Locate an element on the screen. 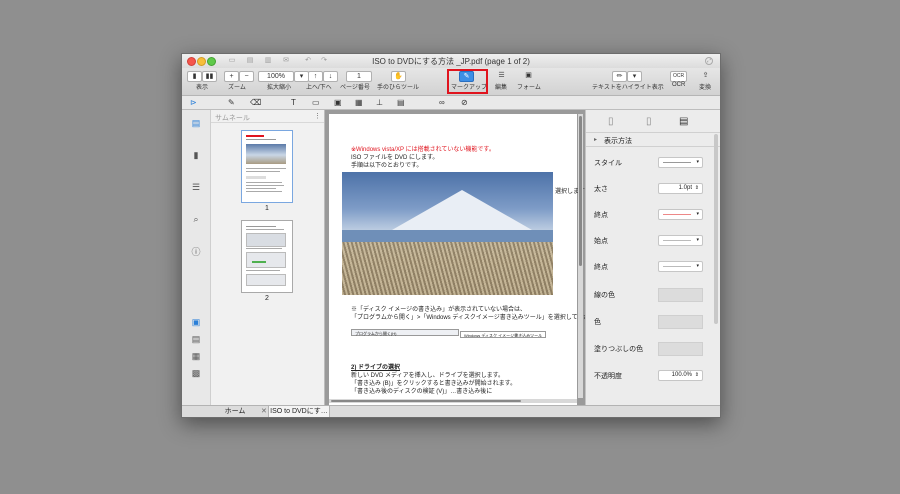  highlighter-icon: ✏ is located at coordinates (619, 76).